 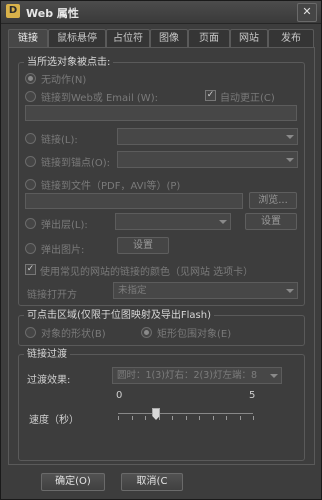 What do you see at coordinates (119, 315) in the screenshot?
I see `clickable-area-legend: 可点击区域(仅限于位图映射及导出Flash)` at bounding box center [119, 315].